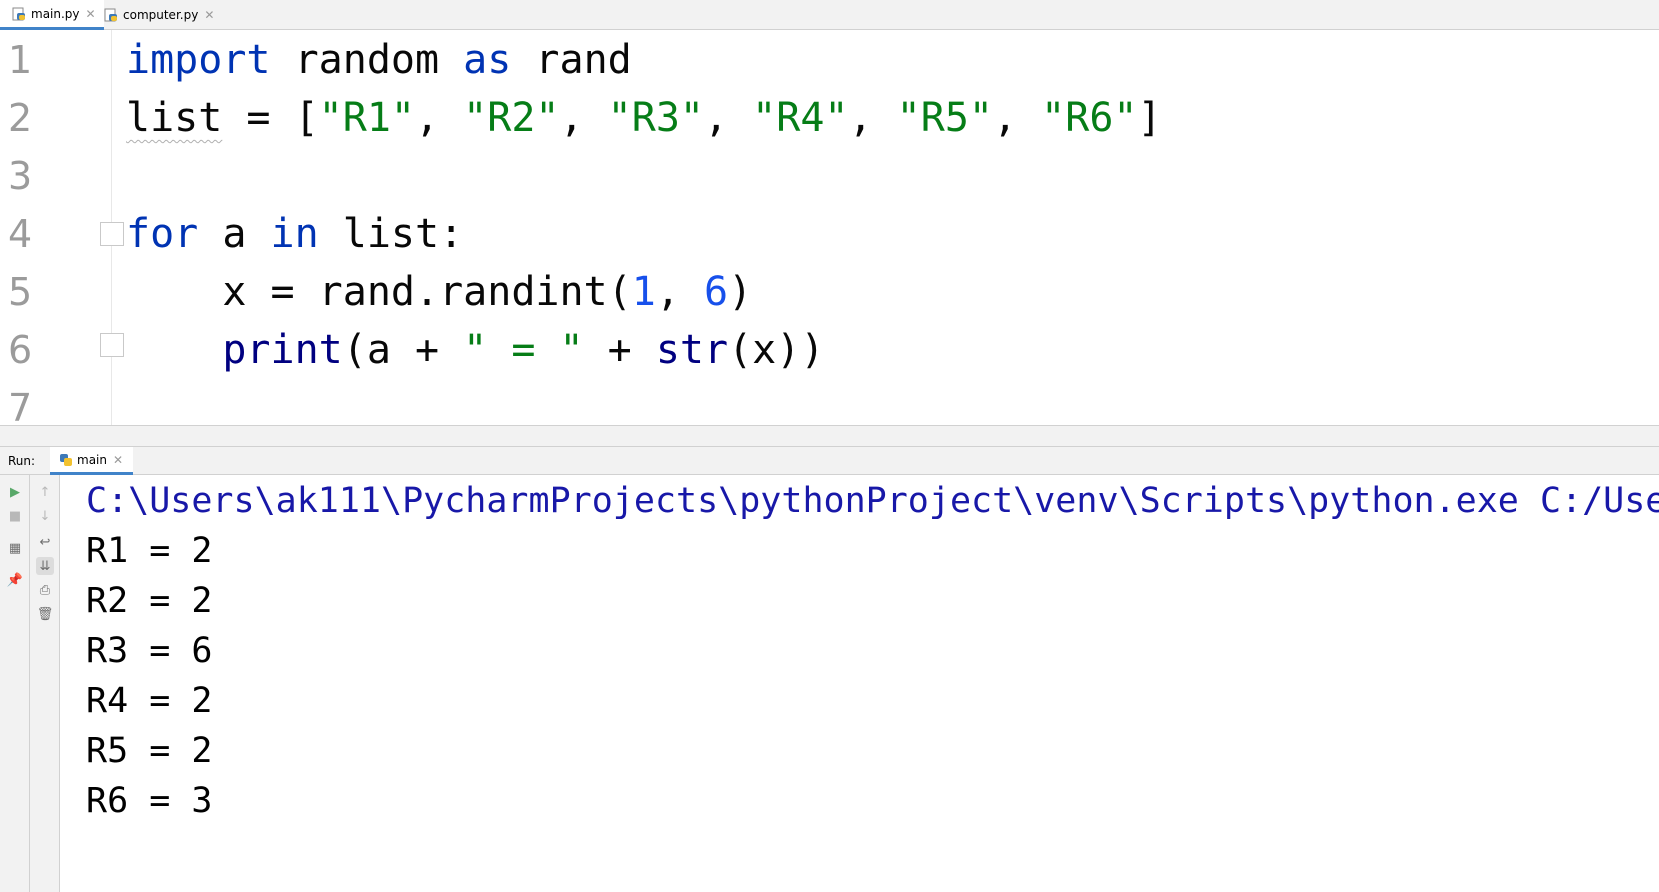 The image size is (1659, 892). What do you see at coordinates (15, 548) in the screenshot?
I see `layout-icon: ▦` at bounding box center [15, 548].